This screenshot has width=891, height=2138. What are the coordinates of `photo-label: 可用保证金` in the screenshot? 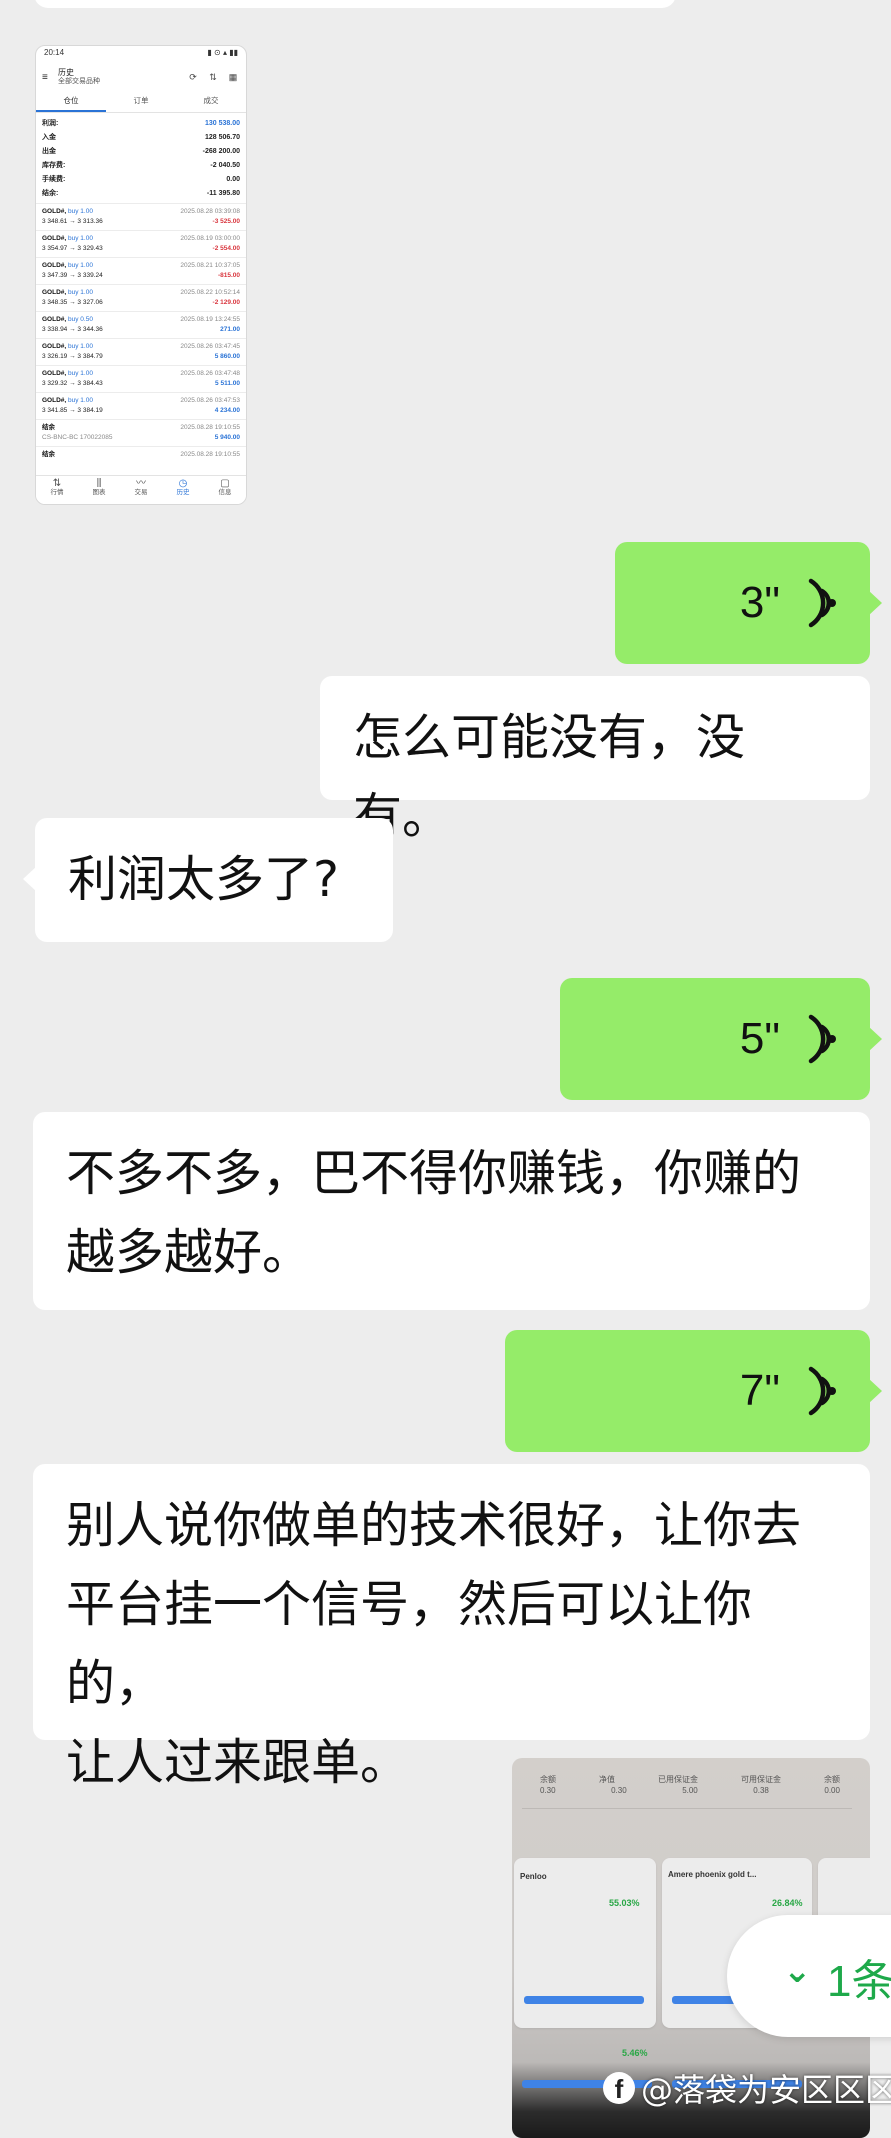 It's located at (761, 1779).